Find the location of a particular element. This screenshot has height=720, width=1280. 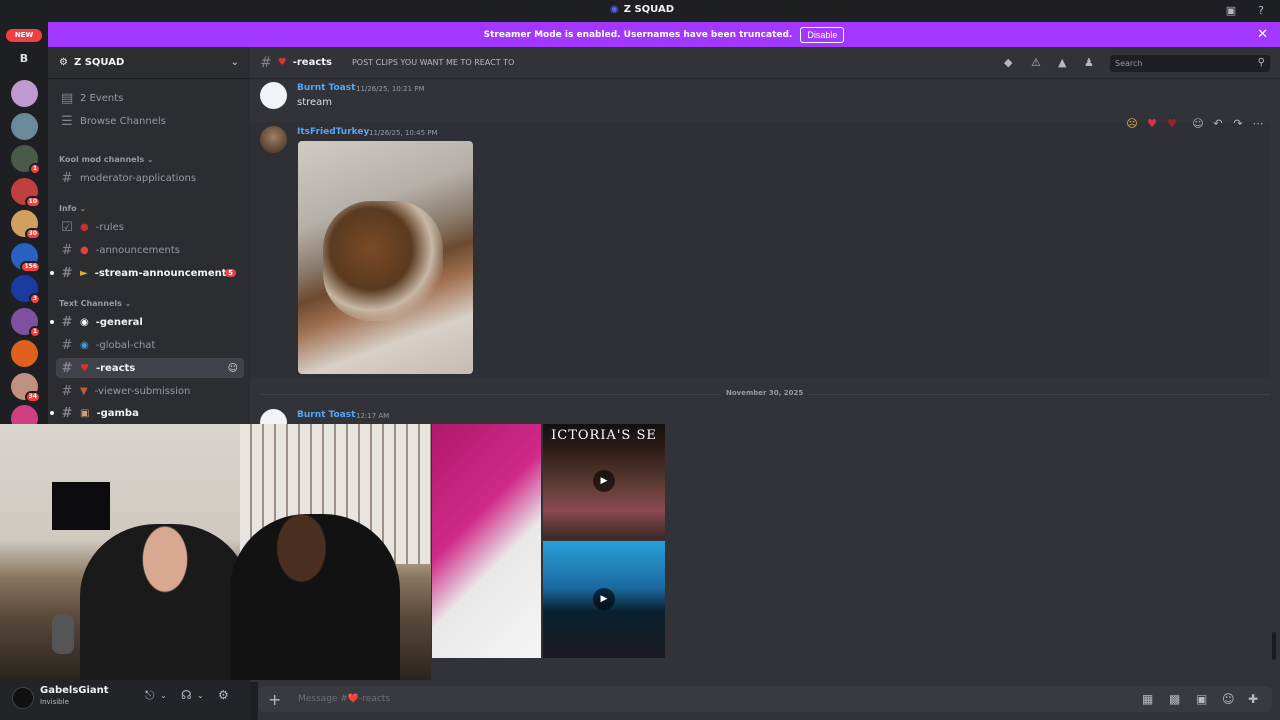

browse-icon: ☰ is located at coordinates (67, 121).